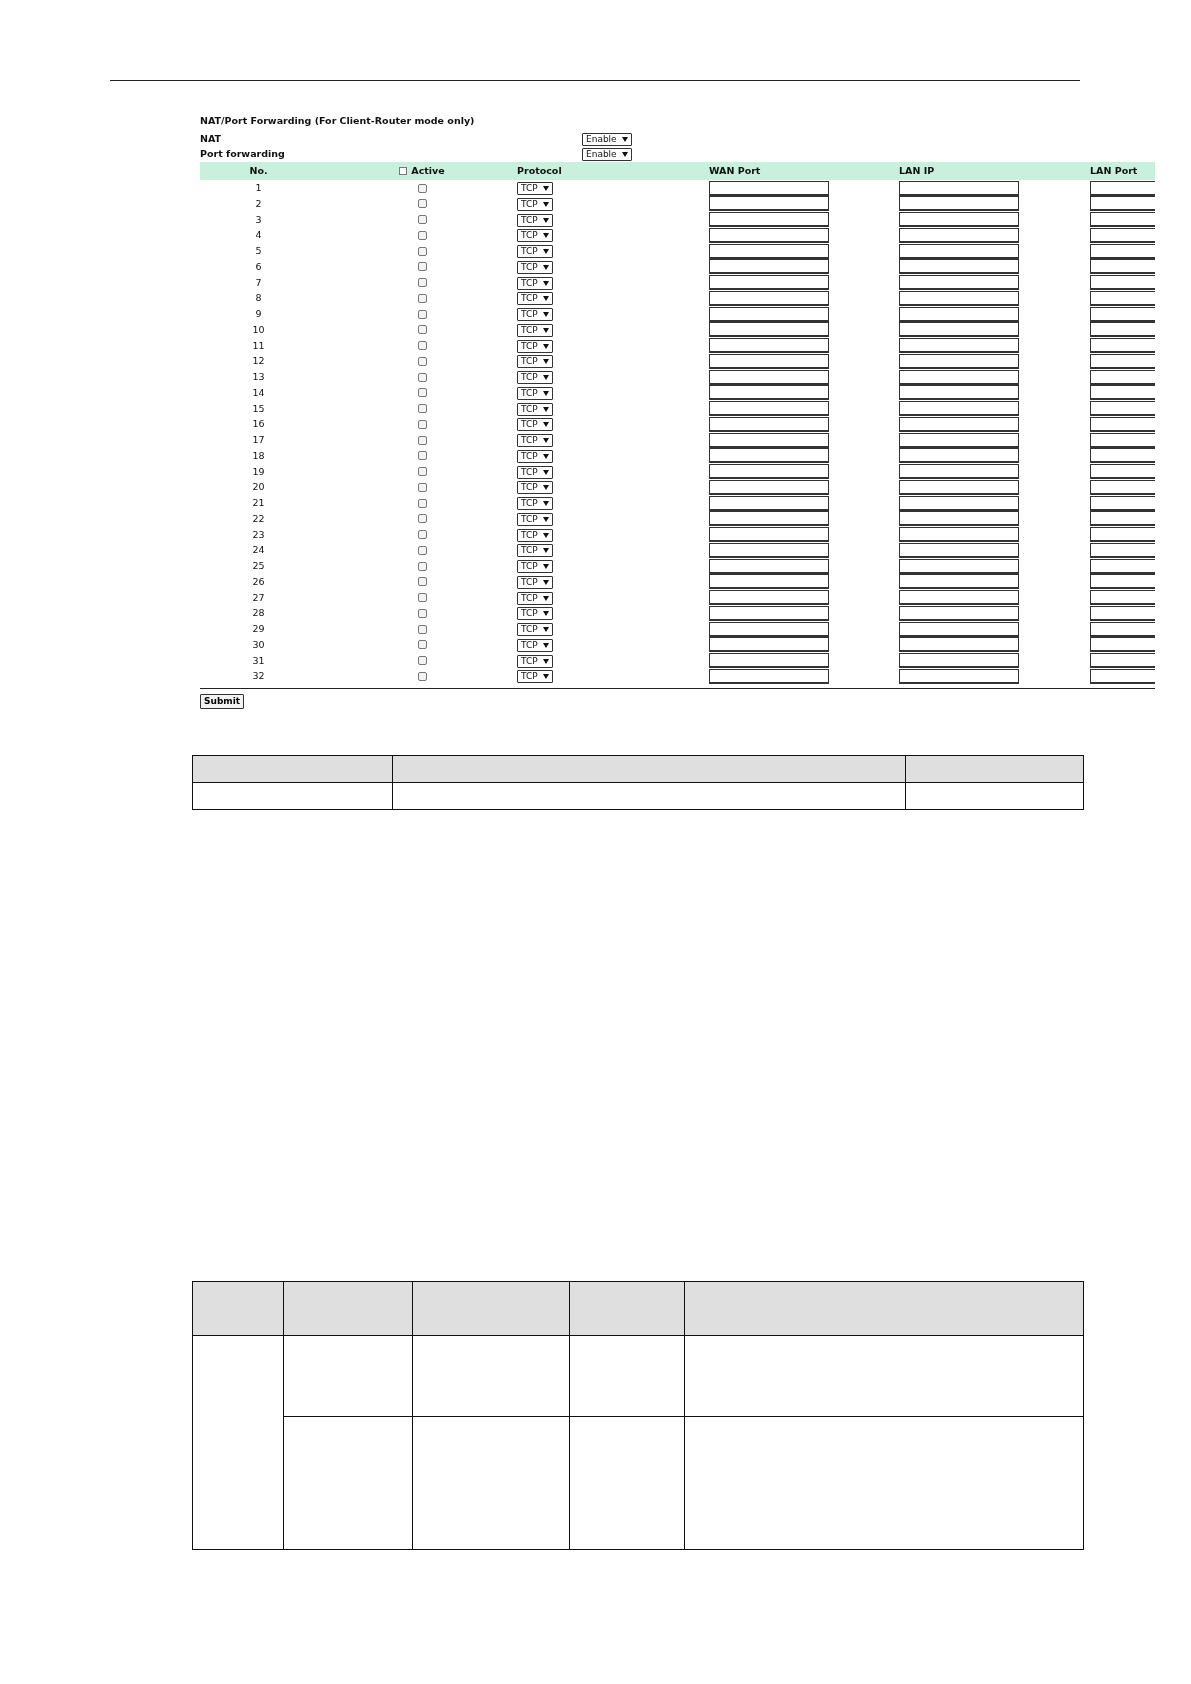 This screenshot has height=1684, width=1191. What do you see at coordinates (403, 171) in the screenshot?
I see `select-all-checkbox` at bounding box center [403, 171].